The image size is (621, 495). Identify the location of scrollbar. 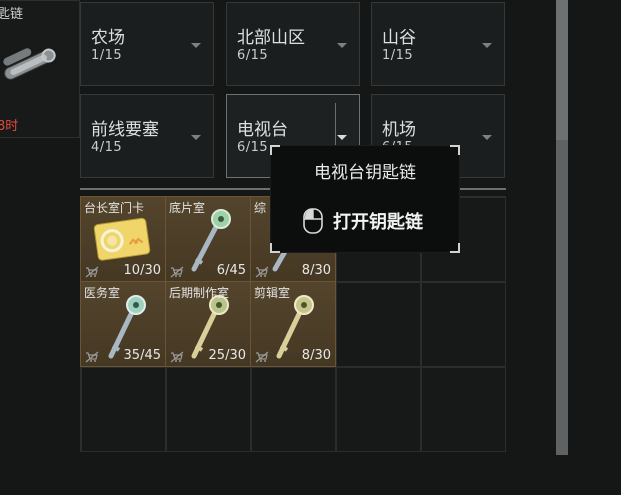
(562, 227).